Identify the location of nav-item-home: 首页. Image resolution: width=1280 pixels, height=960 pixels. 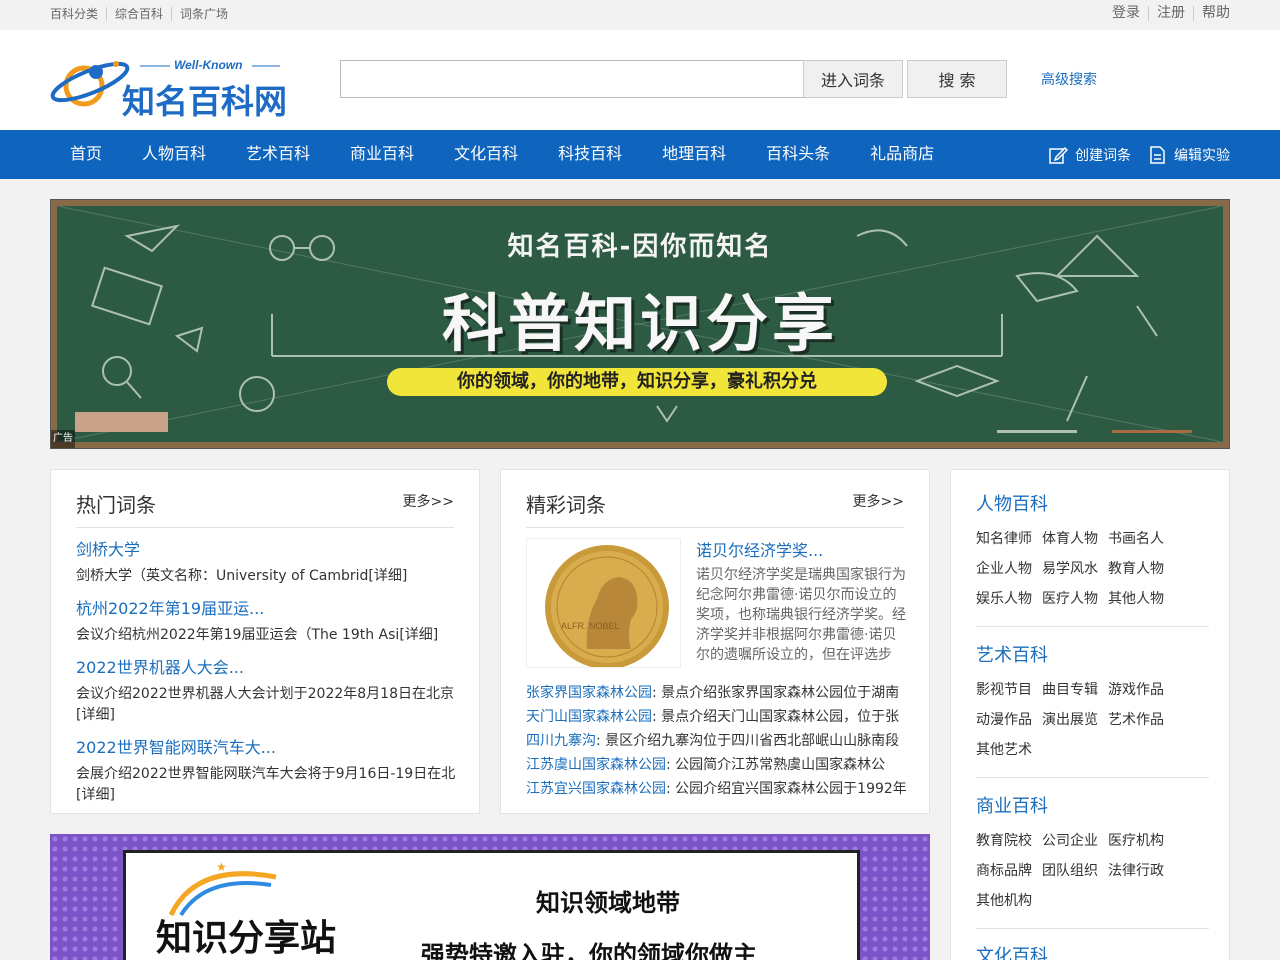
(86, 154).